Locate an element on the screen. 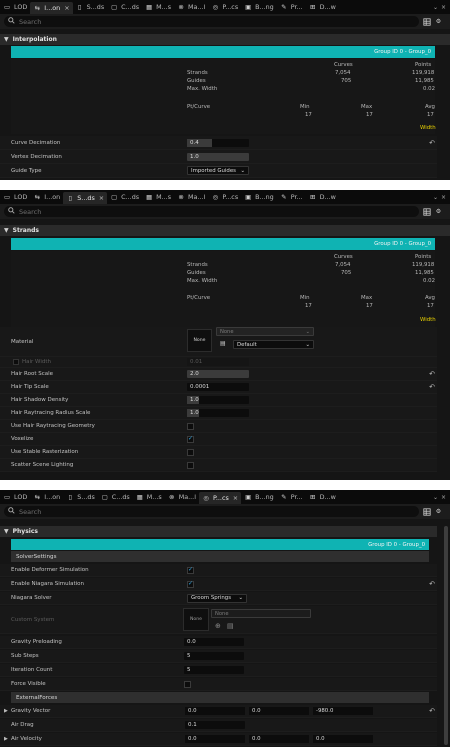 The width and height of the screenshot is (450, 747). use-hair-rt-geometry-checkbox is located at coordinates (190, 426).